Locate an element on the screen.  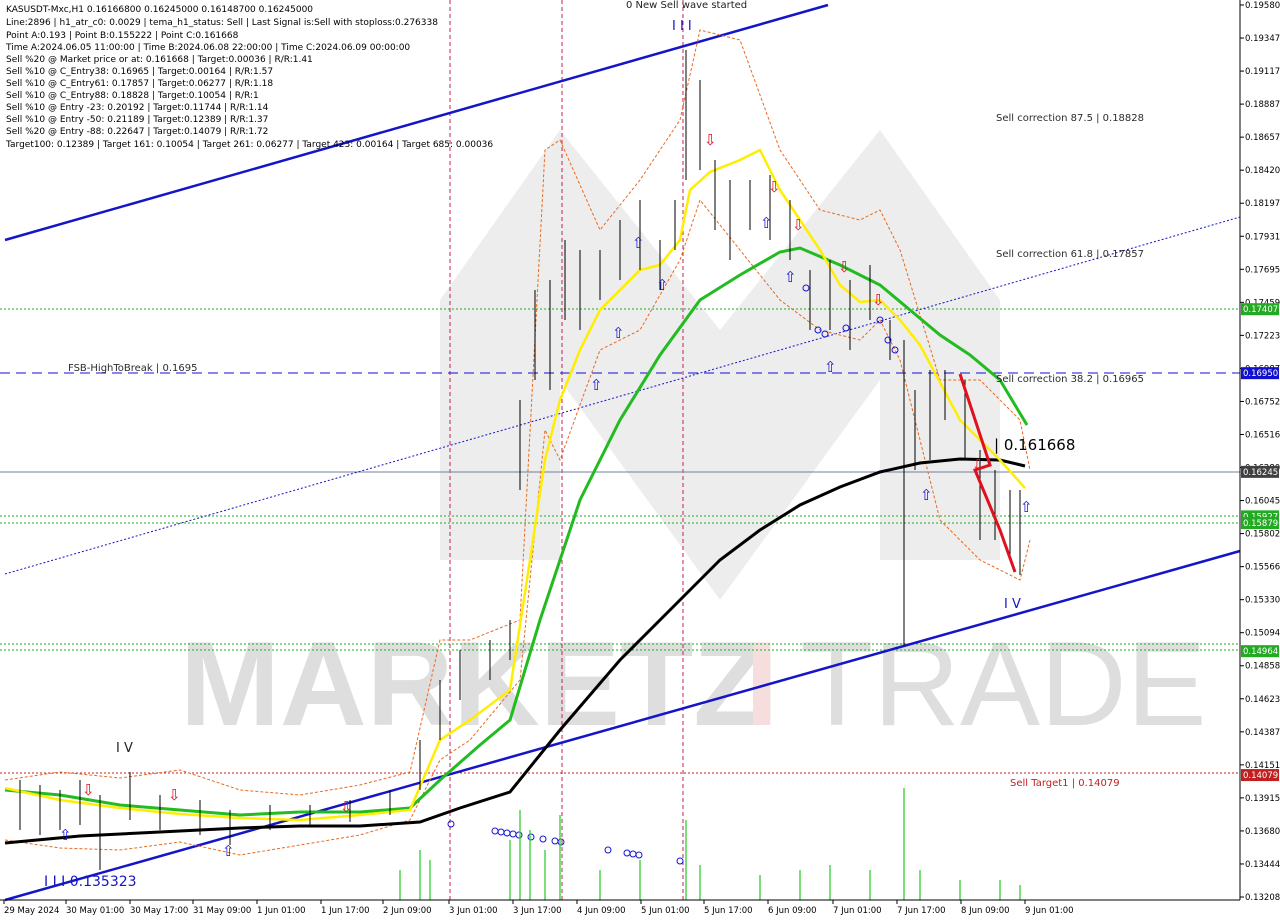
y-tick-label: 0.16516 is located at coordinates (1262, 435).